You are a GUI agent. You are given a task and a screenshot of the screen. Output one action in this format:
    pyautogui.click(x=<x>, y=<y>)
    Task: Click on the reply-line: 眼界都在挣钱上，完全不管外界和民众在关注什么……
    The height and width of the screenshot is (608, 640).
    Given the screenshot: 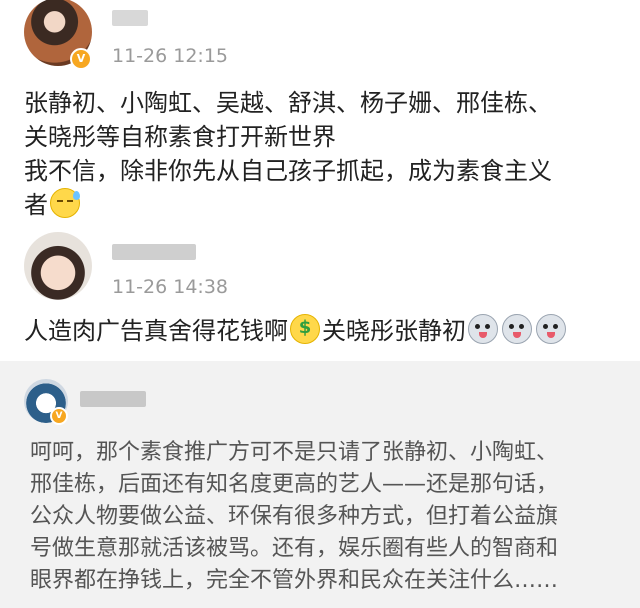 What is the action you would take?
    pyautogui.click(x=294, y=580)
    